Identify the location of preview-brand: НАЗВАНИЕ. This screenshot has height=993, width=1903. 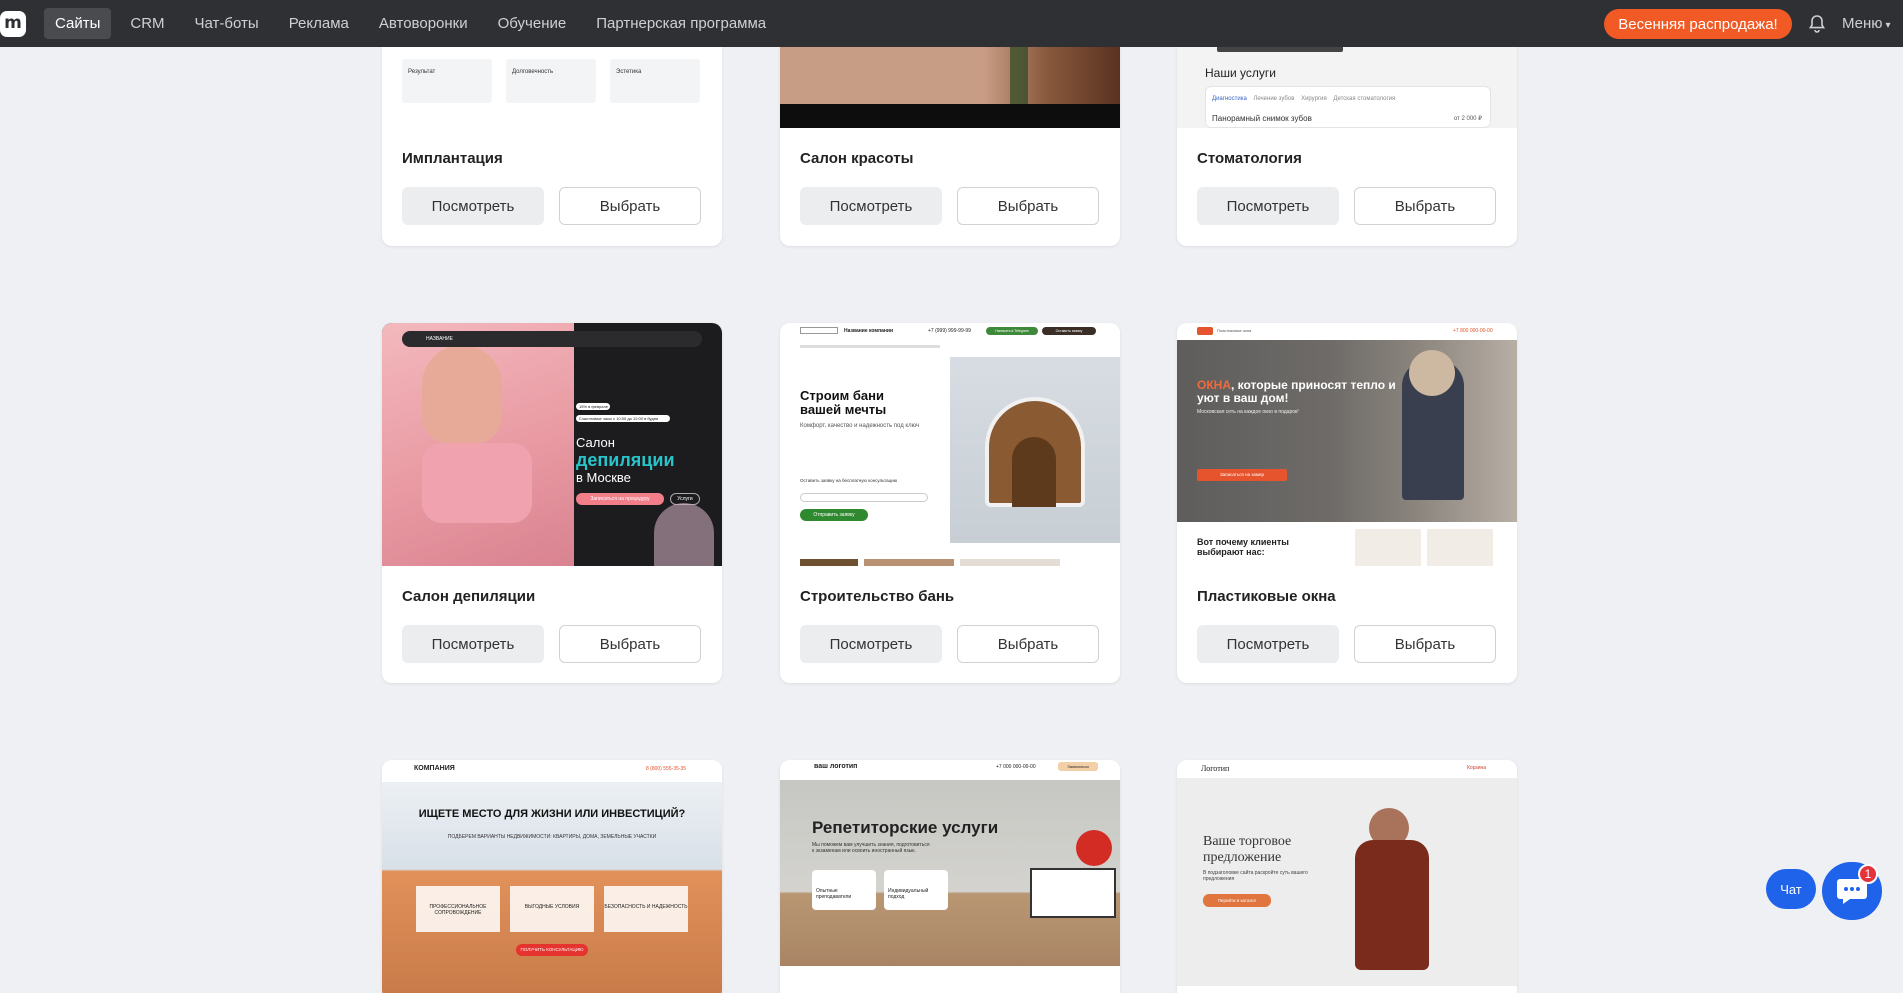
(439, 339).